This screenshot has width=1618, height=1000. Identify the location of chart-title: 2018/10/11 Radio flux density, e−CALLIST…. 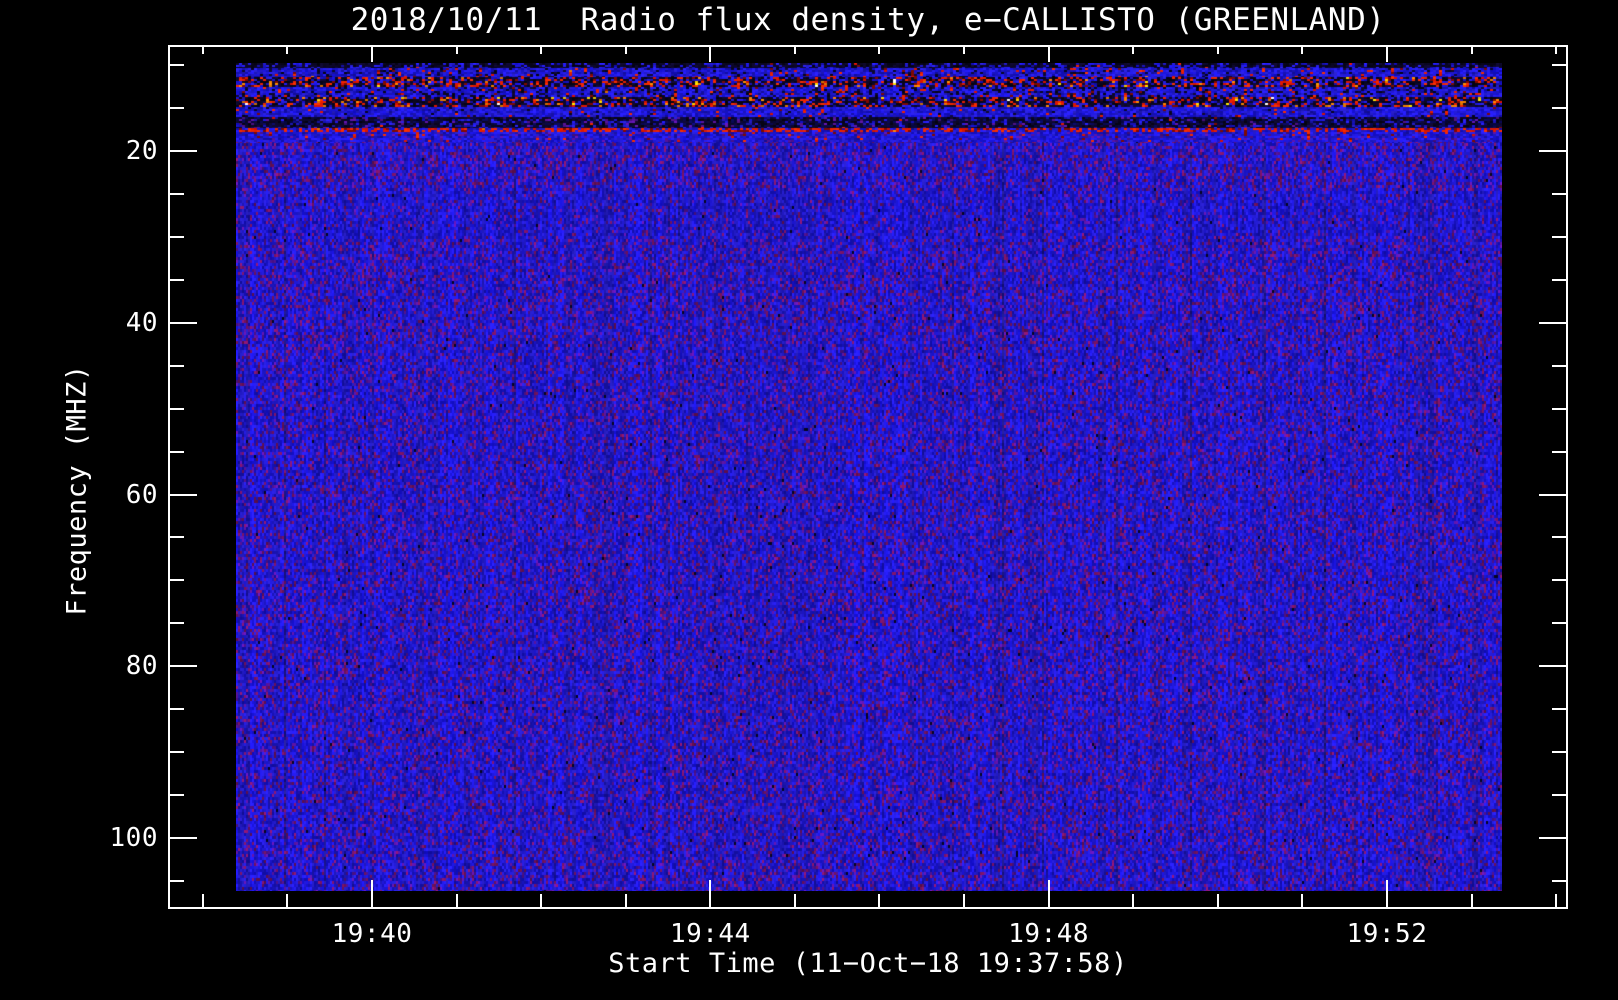
(868, 20).